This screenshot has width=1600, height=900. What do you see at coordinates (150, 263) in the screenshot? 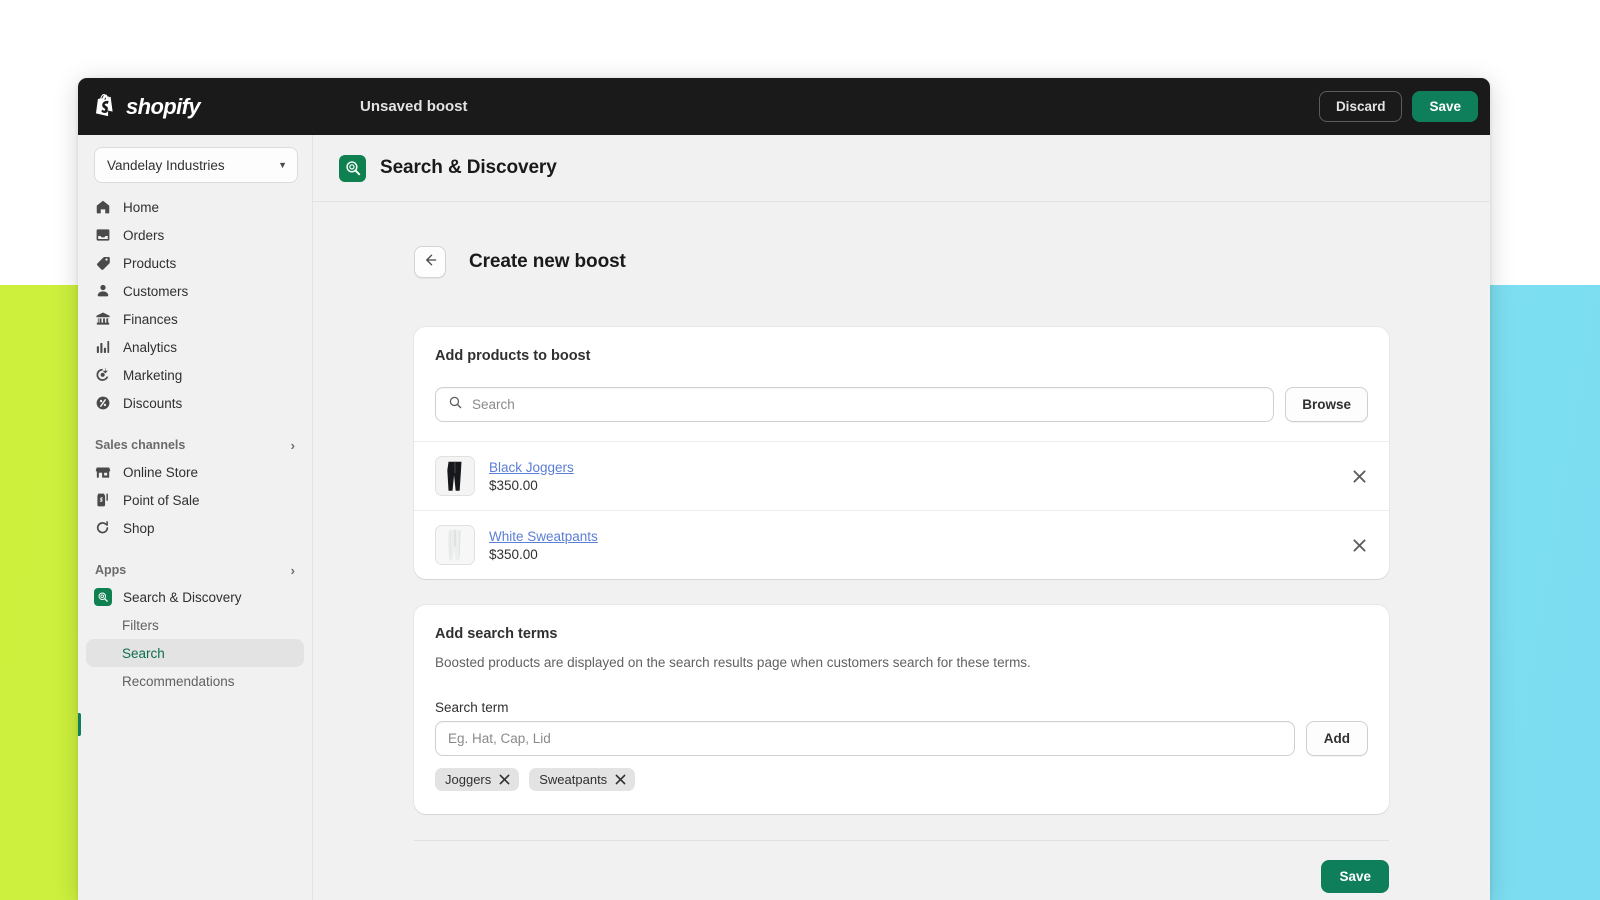
I see `sidebar-label: Products` at bounding box center [150, 263].